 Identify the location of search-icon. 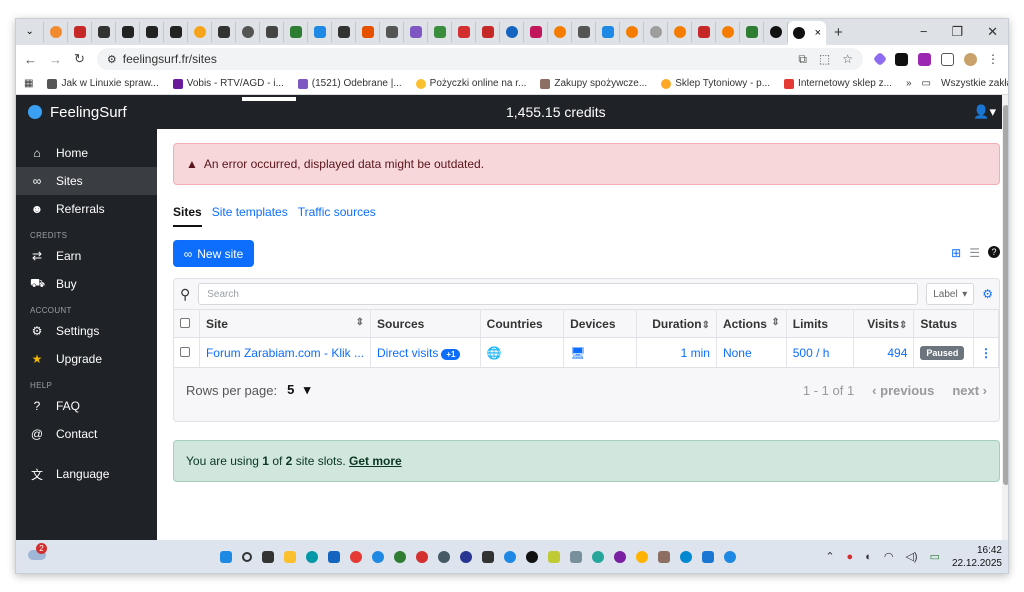
(247, 556).